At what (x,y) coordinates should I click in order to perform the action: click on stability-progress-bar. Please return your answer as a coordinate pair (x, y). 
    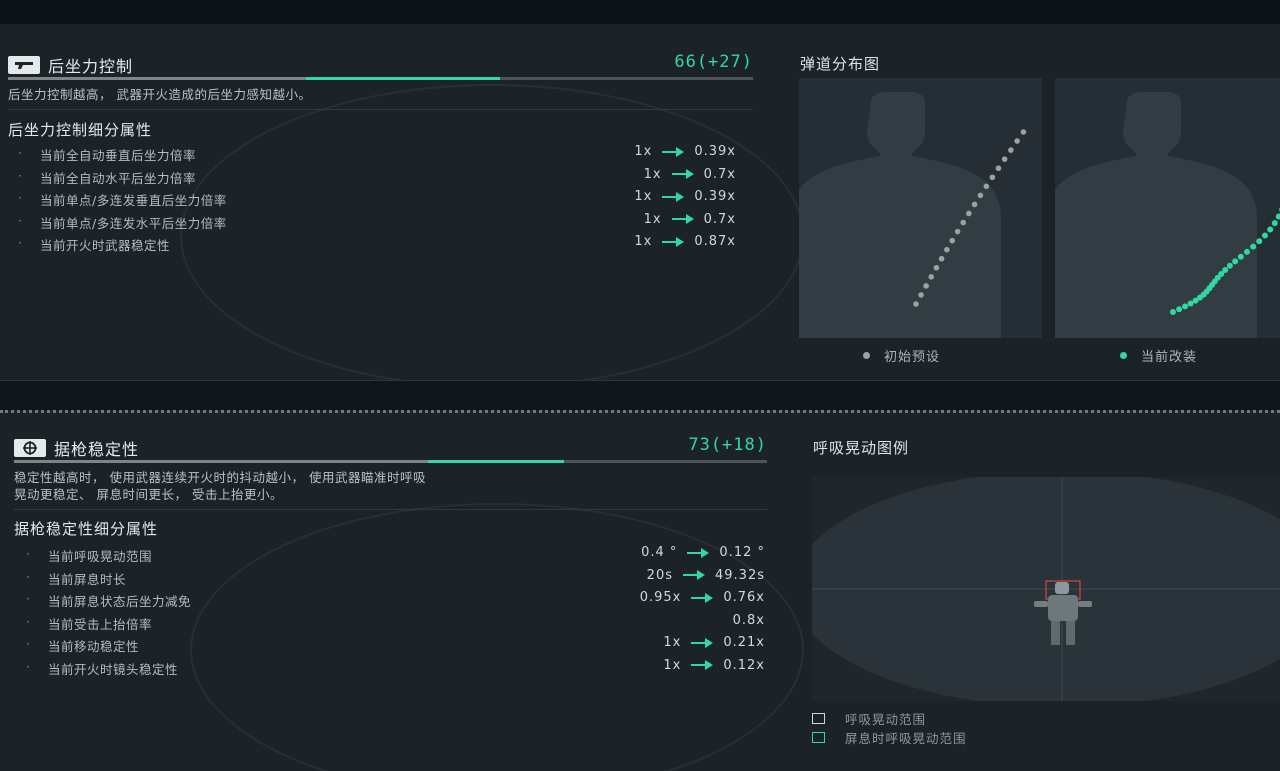
    Looking at the image, I should click on (390, 461).